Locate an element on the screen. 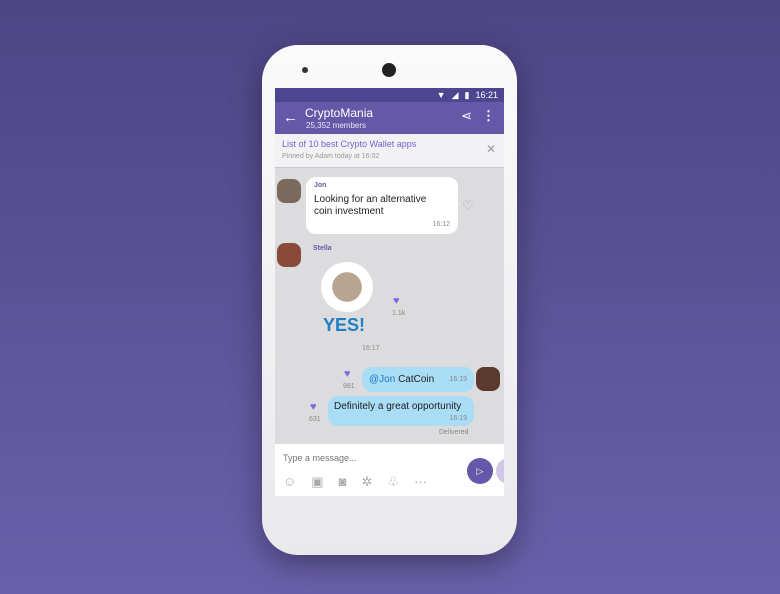 This screenshot has height=594, width=780. message-bubble: @Jon CatCoin 16:19 is located at coordinates (418, 379).